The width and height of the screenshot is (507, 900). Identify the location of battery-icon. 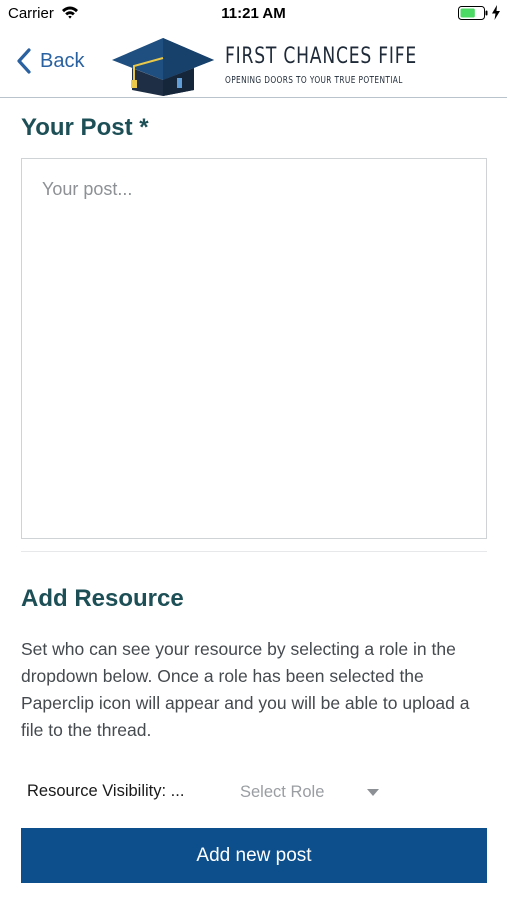
(473, 13).